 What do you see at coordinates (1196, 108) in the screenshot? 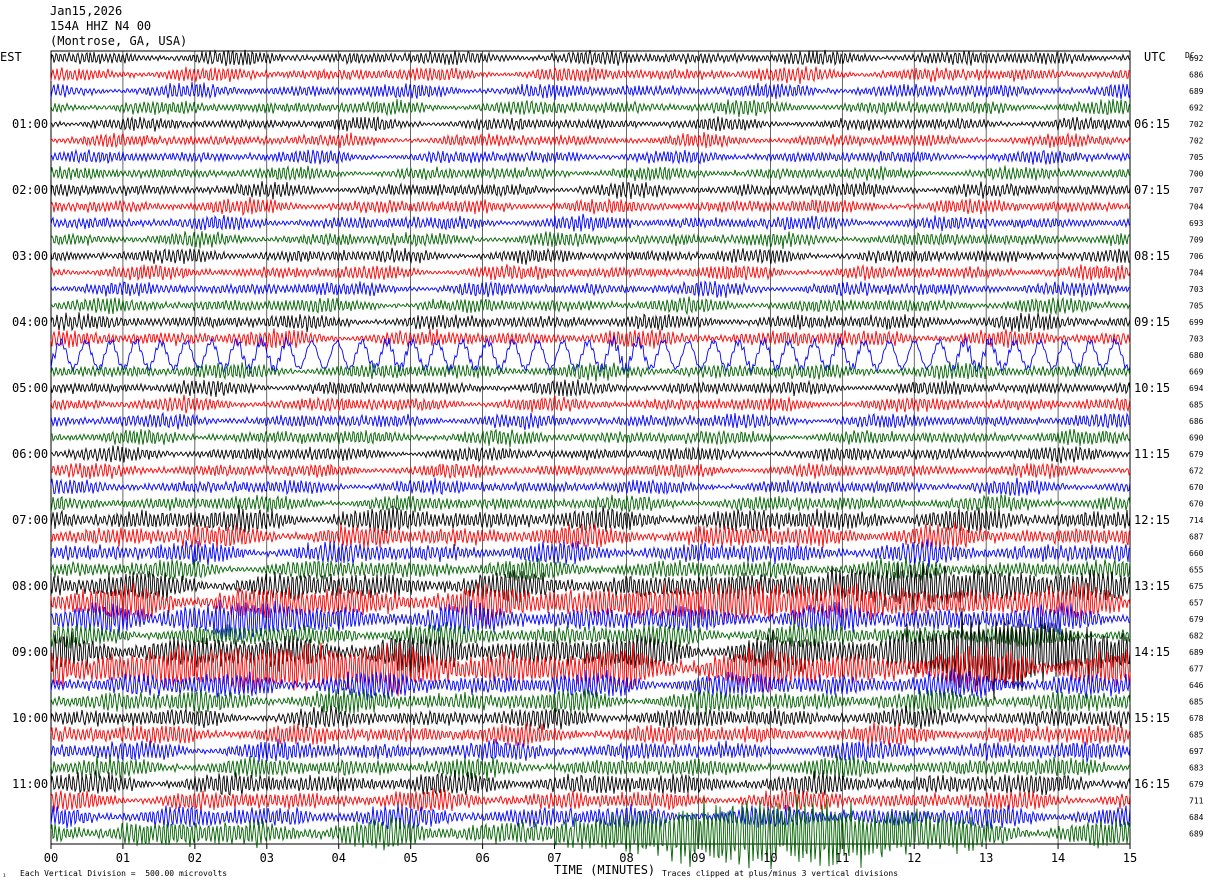
I see `dc-value-label: 692` at bounding box center [1196, 108].